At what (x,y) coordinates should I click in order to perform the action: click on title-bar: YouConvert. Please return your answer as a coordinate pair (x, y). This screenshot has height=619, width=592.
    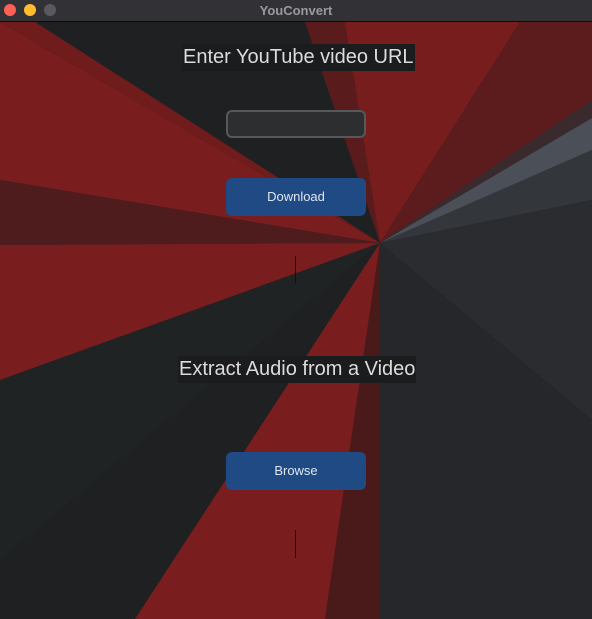
    Looking at the image, I should click on (296, 11).